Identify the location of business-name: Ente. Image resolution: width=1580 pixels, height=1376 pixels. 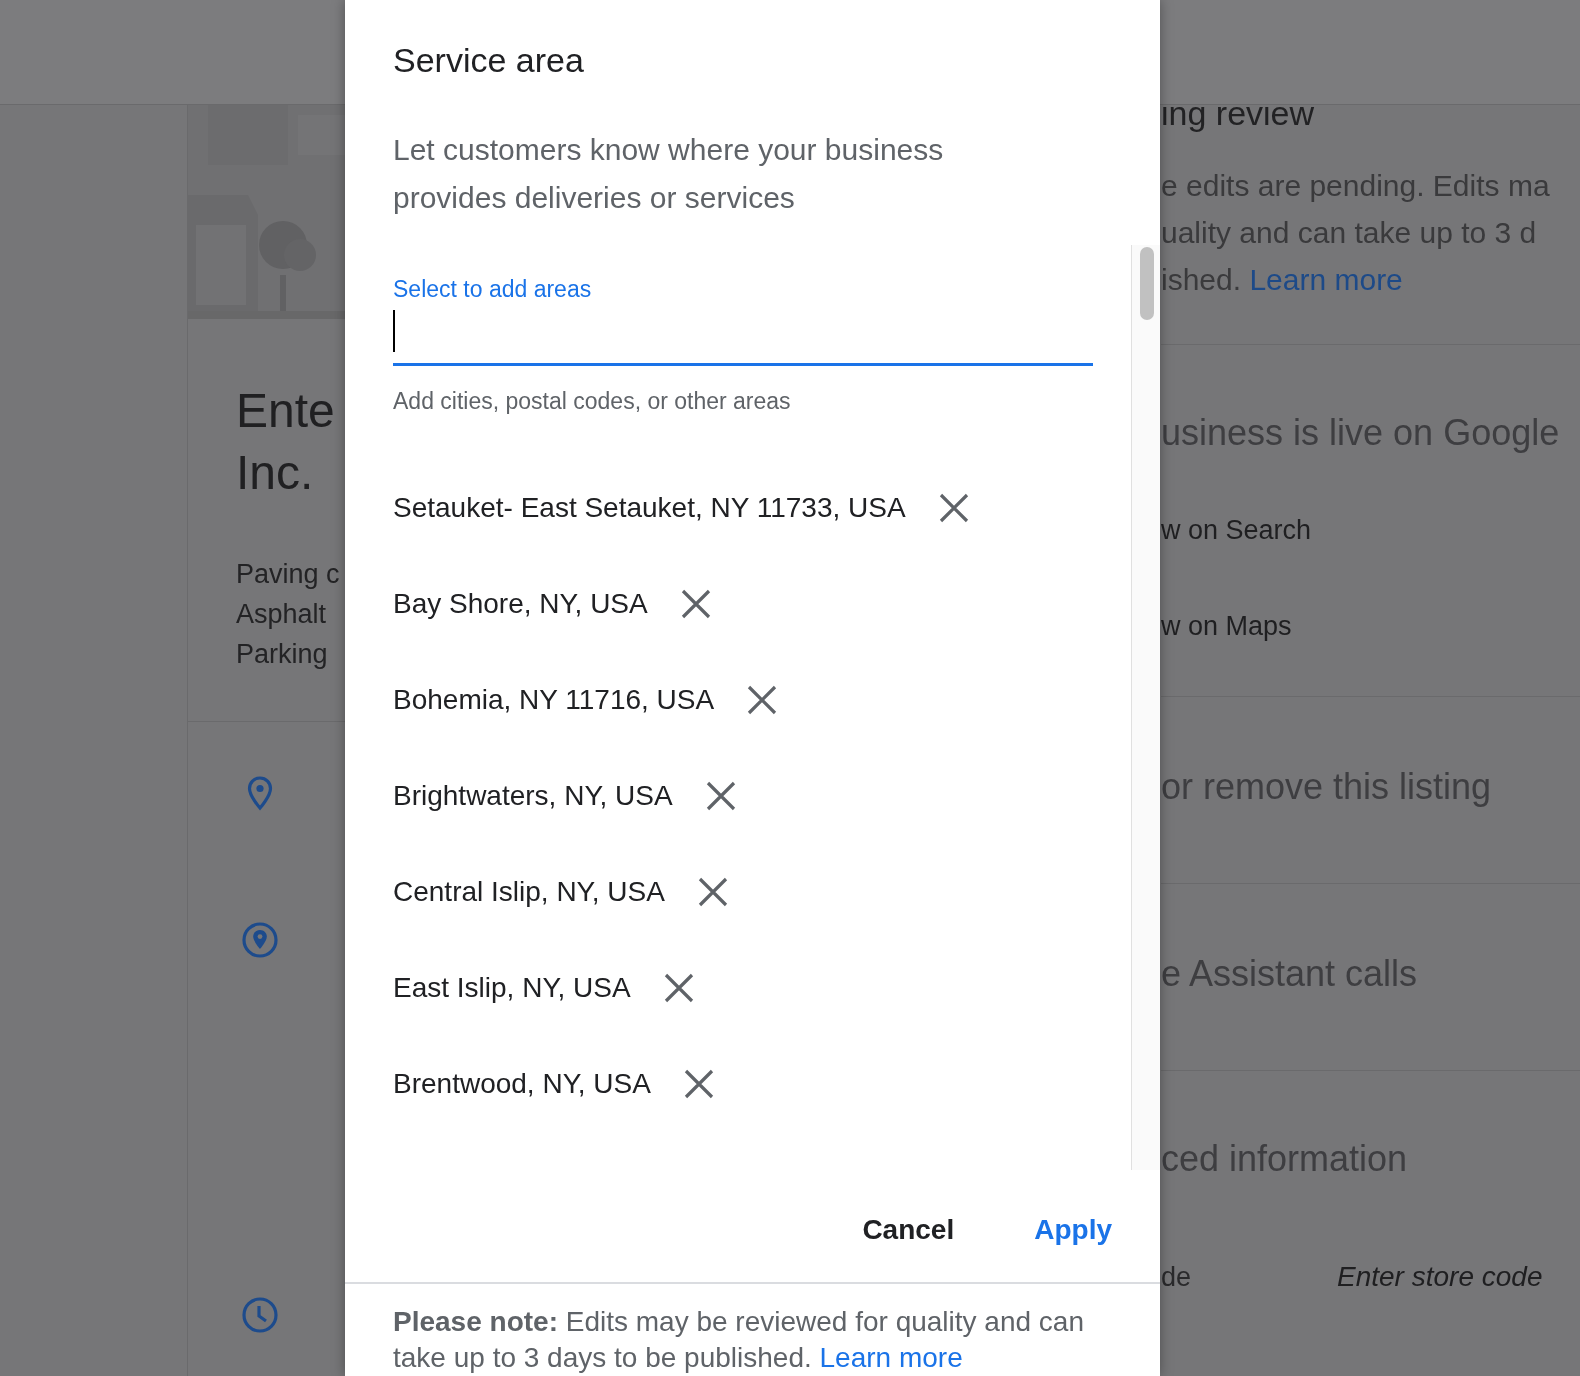
(286, 411).